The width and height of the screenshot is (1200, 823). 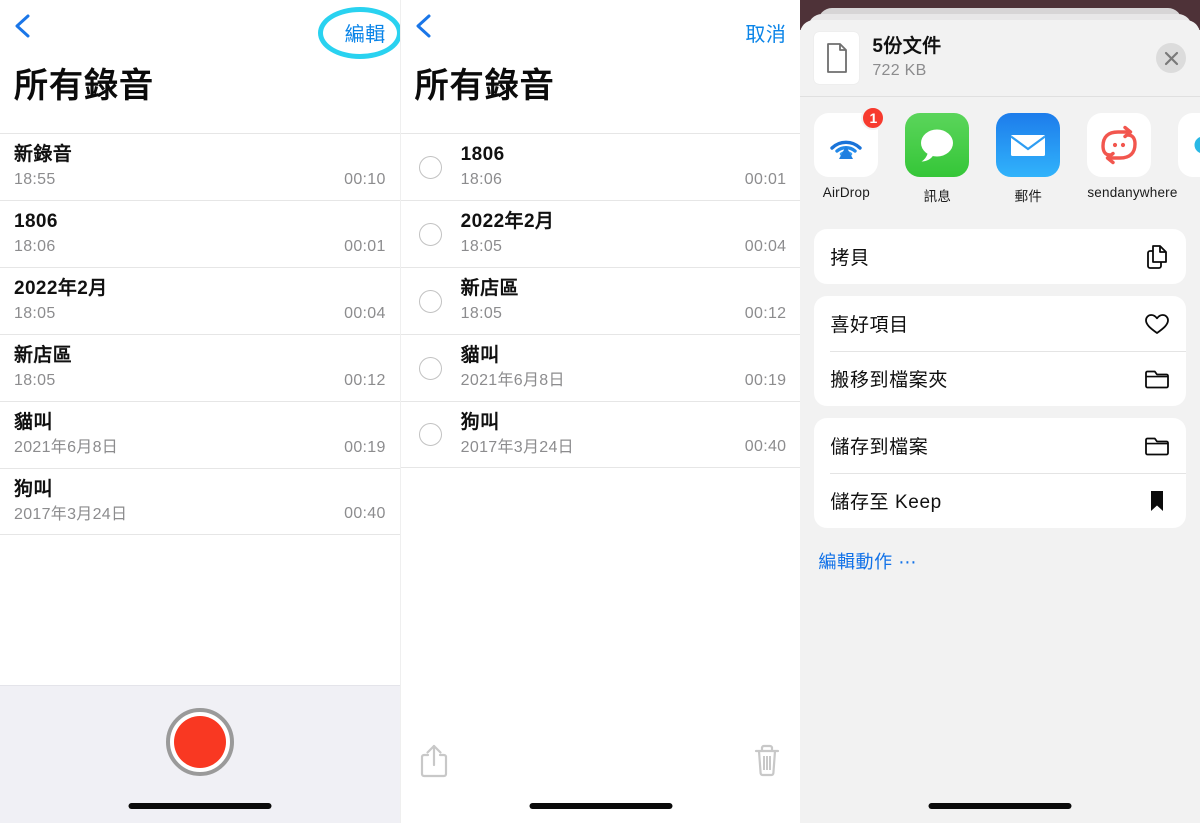 What do you see at coordinates (43, 154) in the screenshot?
I see `recording-name: 新錄音` at bounding box center [43, 154].